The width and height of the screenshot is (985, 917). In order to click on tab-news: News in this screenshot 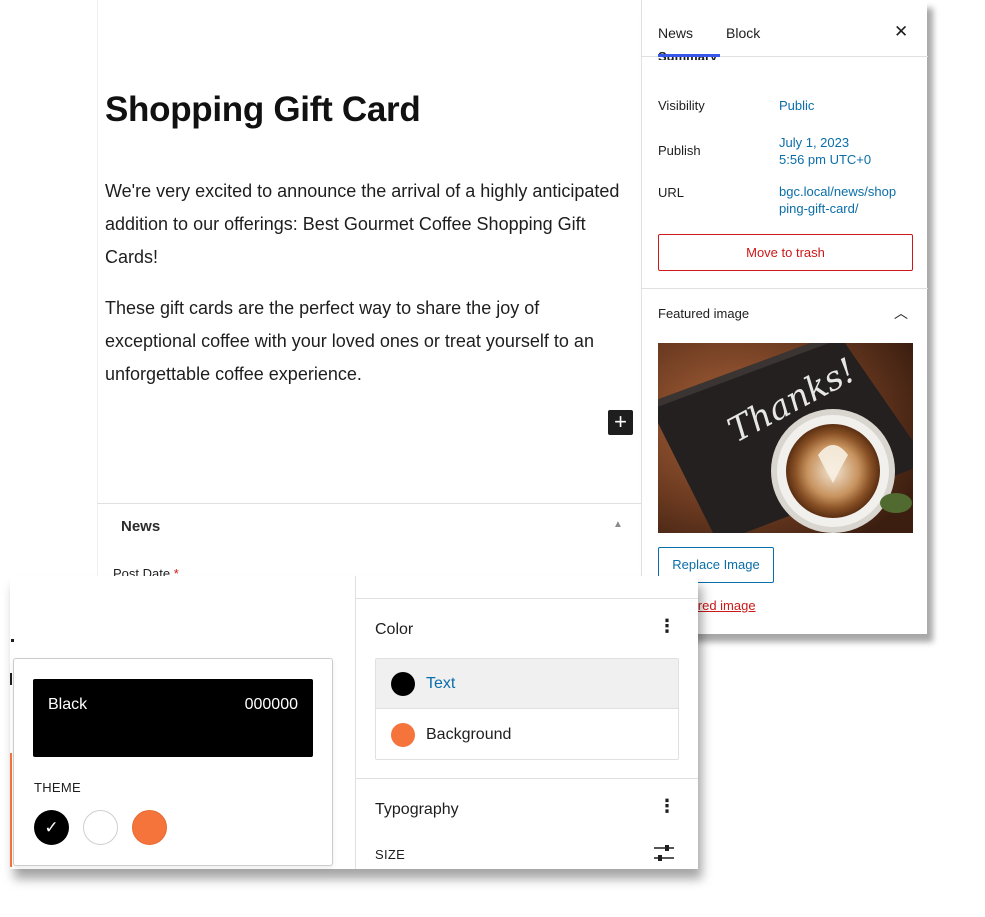, I will do `click(675, 33)`.